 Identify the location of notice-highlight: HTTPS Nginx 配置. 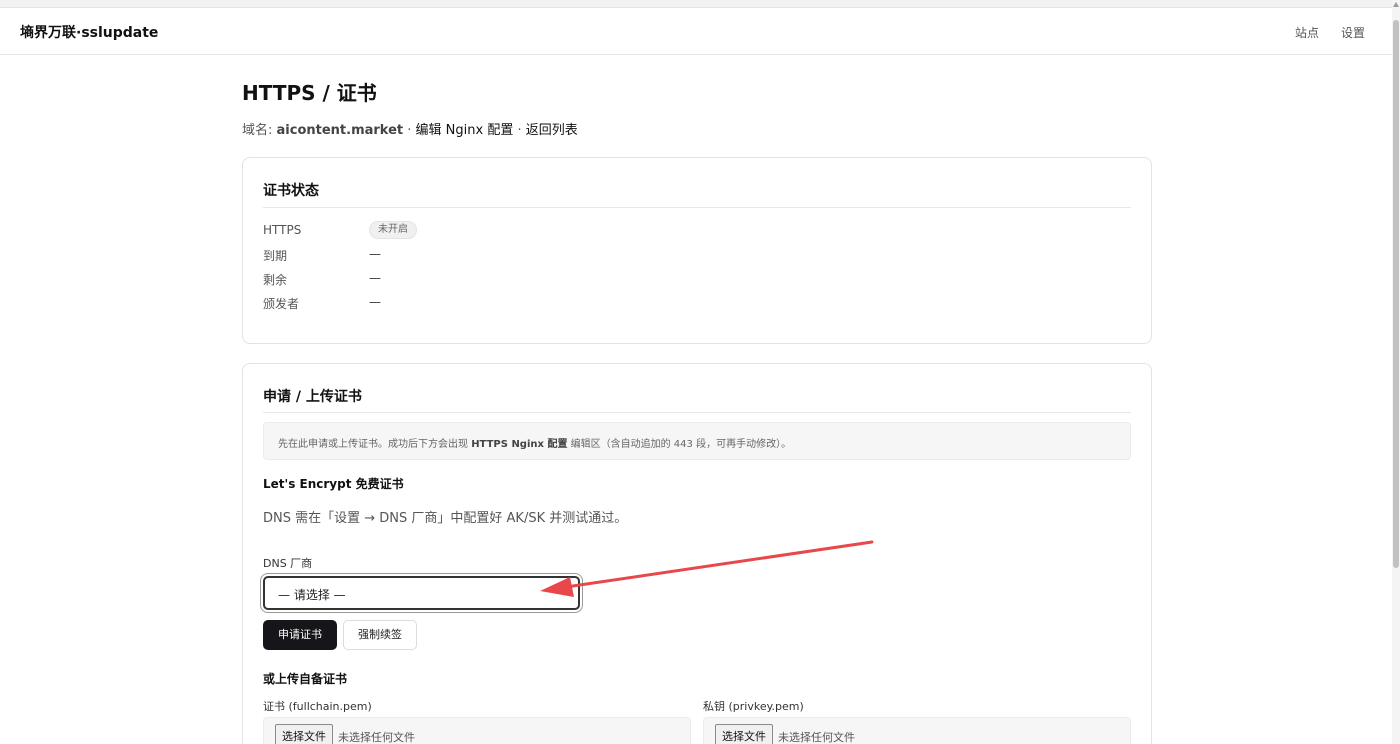
(519, 444).